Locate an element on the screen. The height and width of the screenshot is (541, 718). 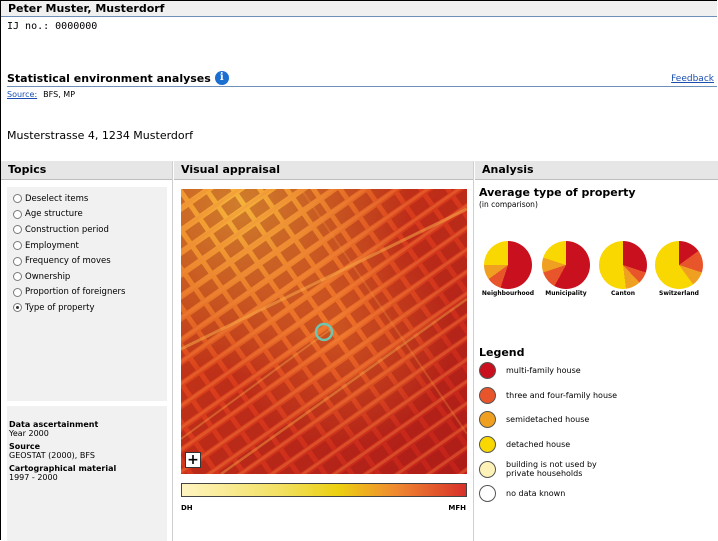
color-scale-bar is located at coordinates (324, 490).